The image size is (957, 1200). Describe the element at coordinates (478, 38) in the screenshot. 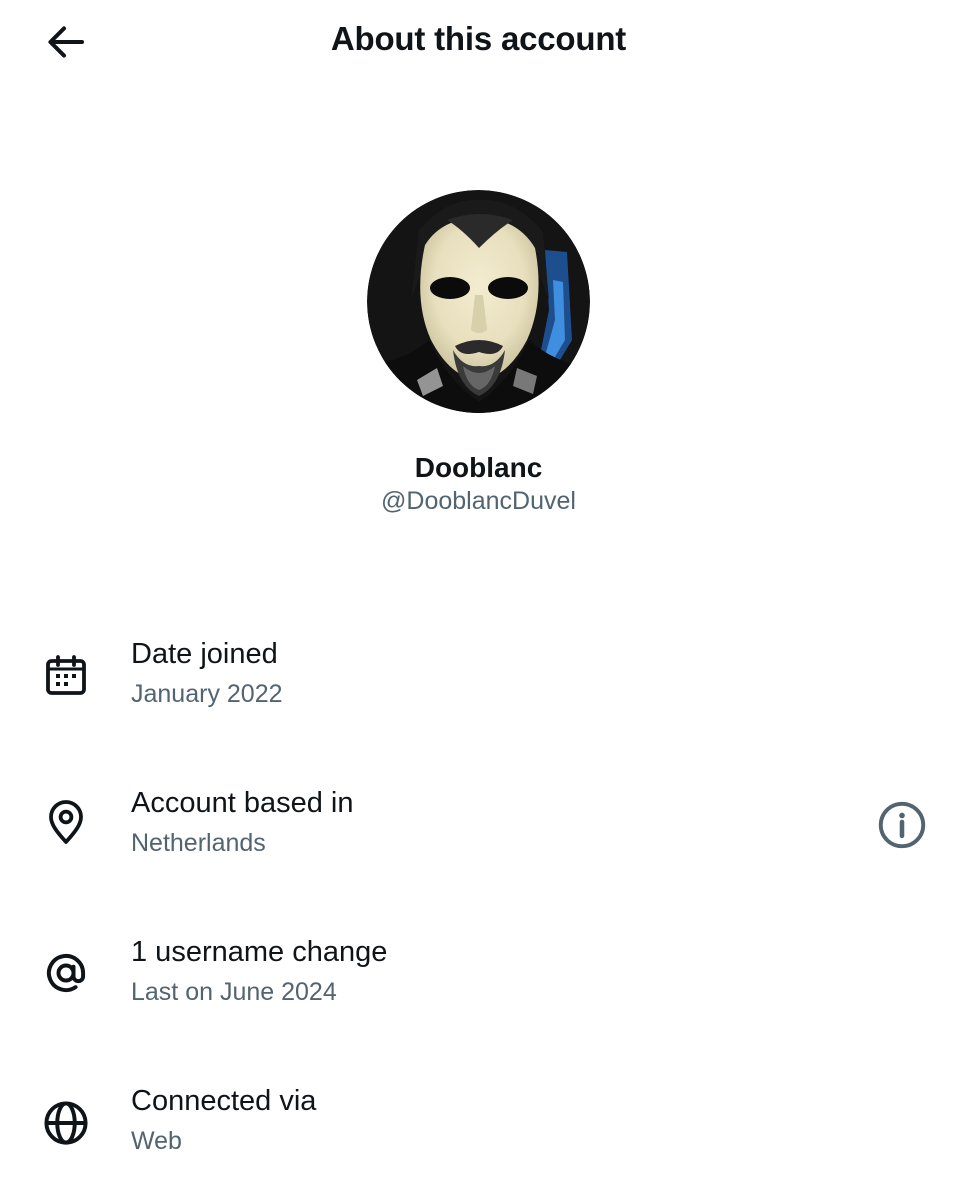

I see `page-title: About this account` at that location.